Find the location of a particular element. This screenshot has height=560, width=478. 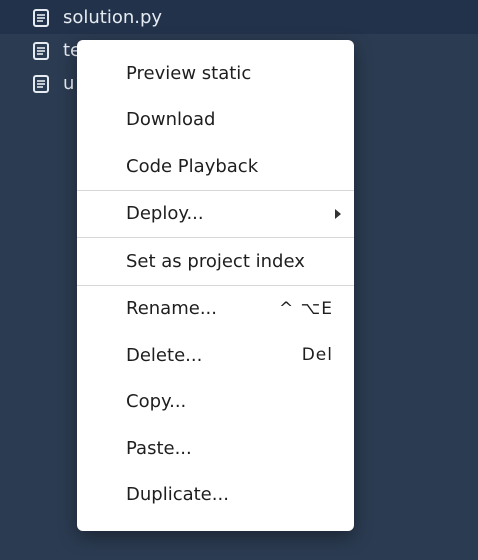

file-name: solution.py is located at coordinates (113, 17).